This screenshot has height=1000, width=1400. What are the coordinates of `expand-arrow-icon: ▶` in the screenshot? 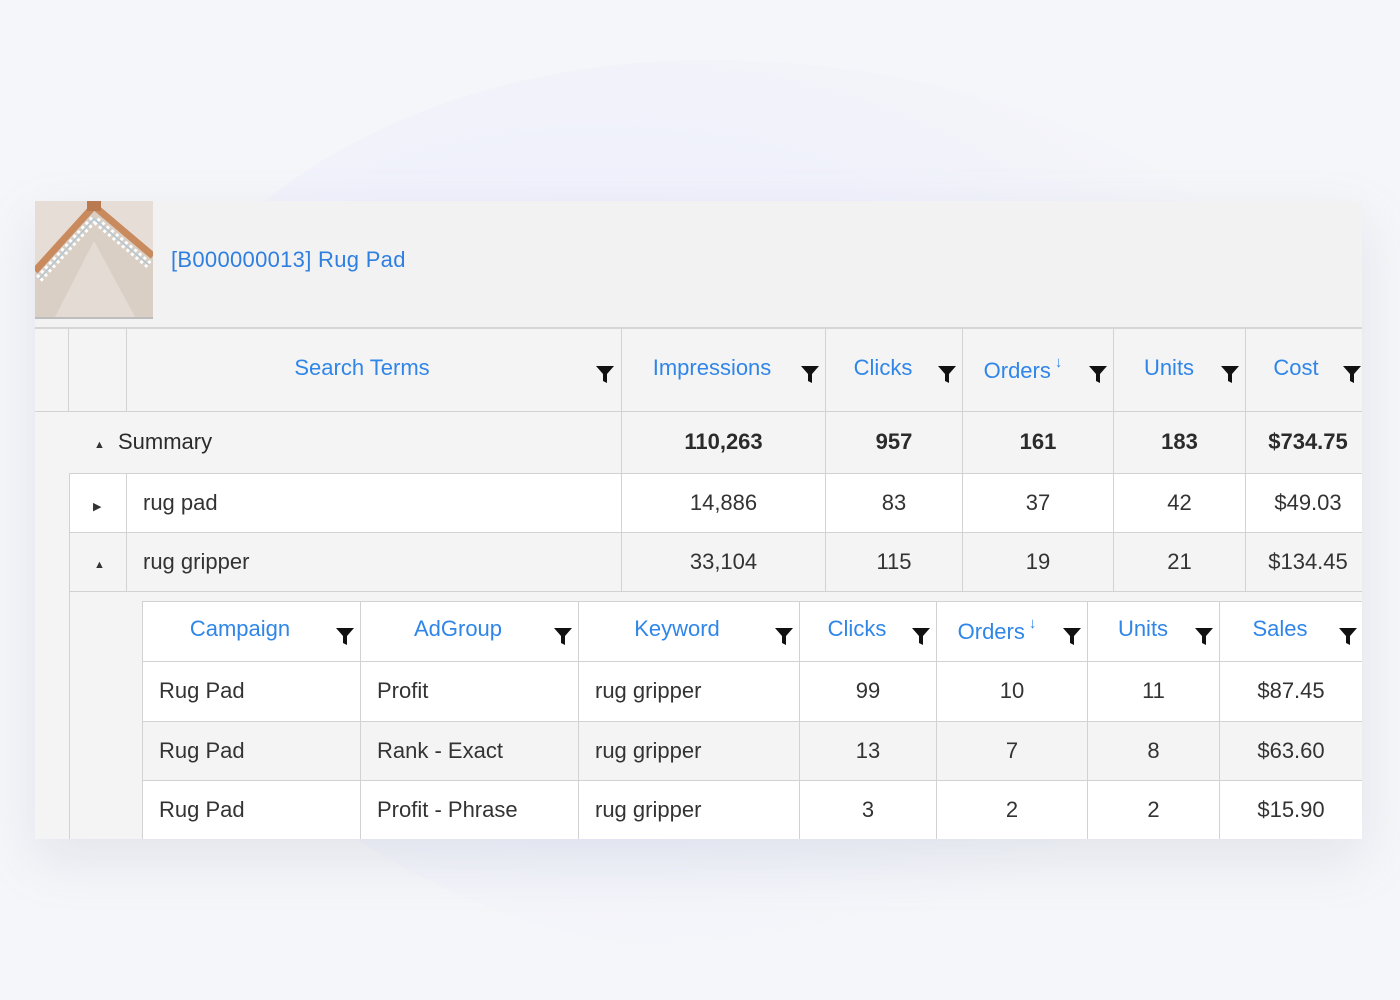 It's located at (97, 506).